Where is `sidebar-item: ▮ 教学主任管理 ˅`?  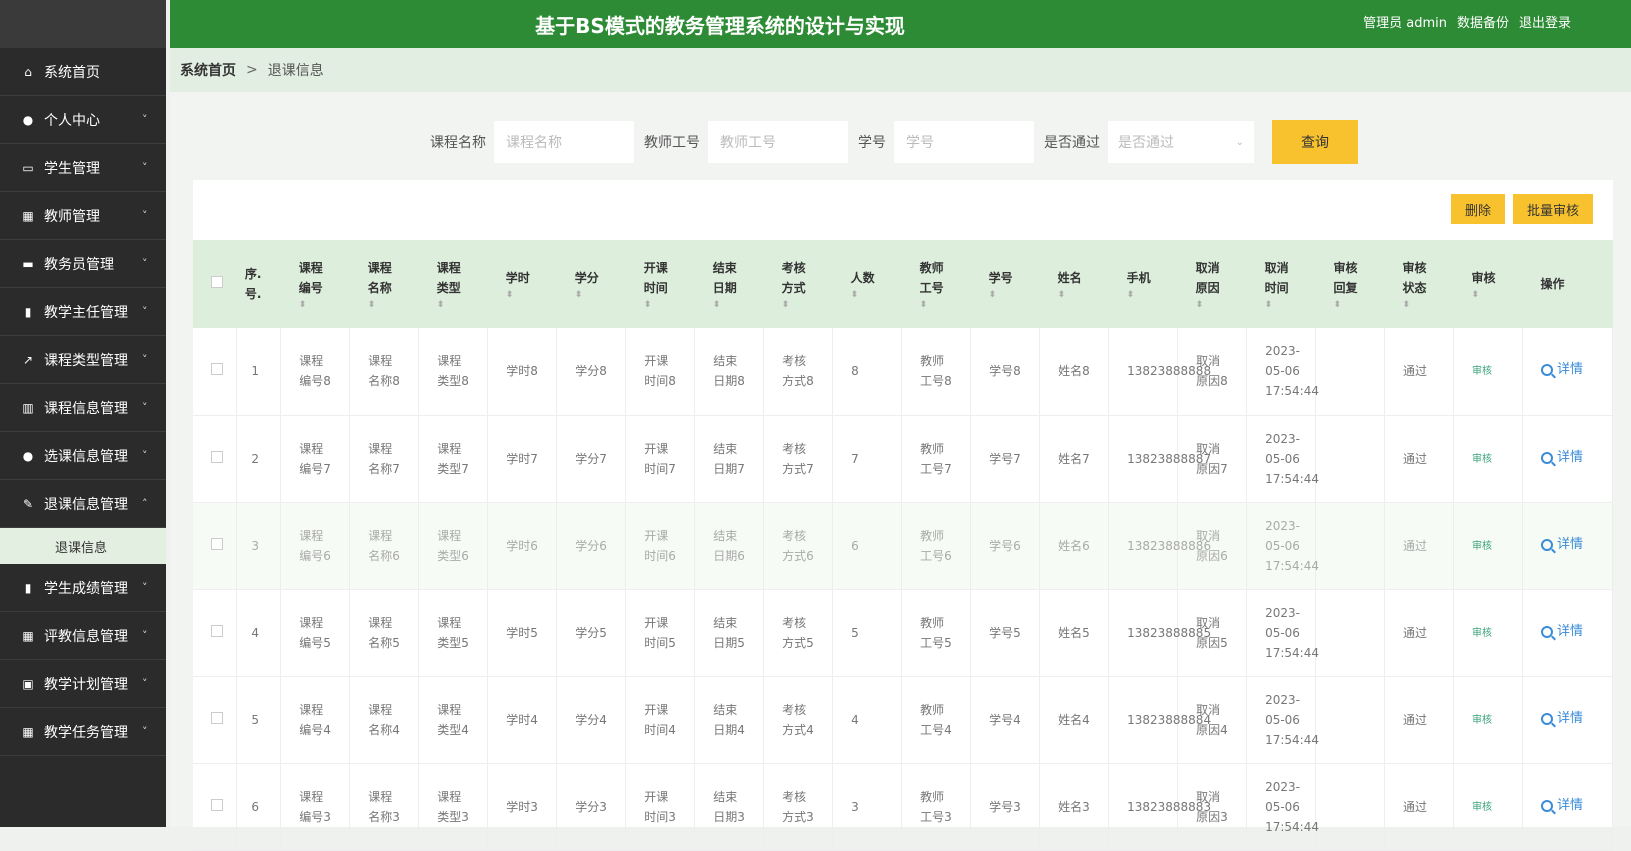 sidebar-item: ▮ 教学主任管理 ˅ is located at coordinates (83, 312).